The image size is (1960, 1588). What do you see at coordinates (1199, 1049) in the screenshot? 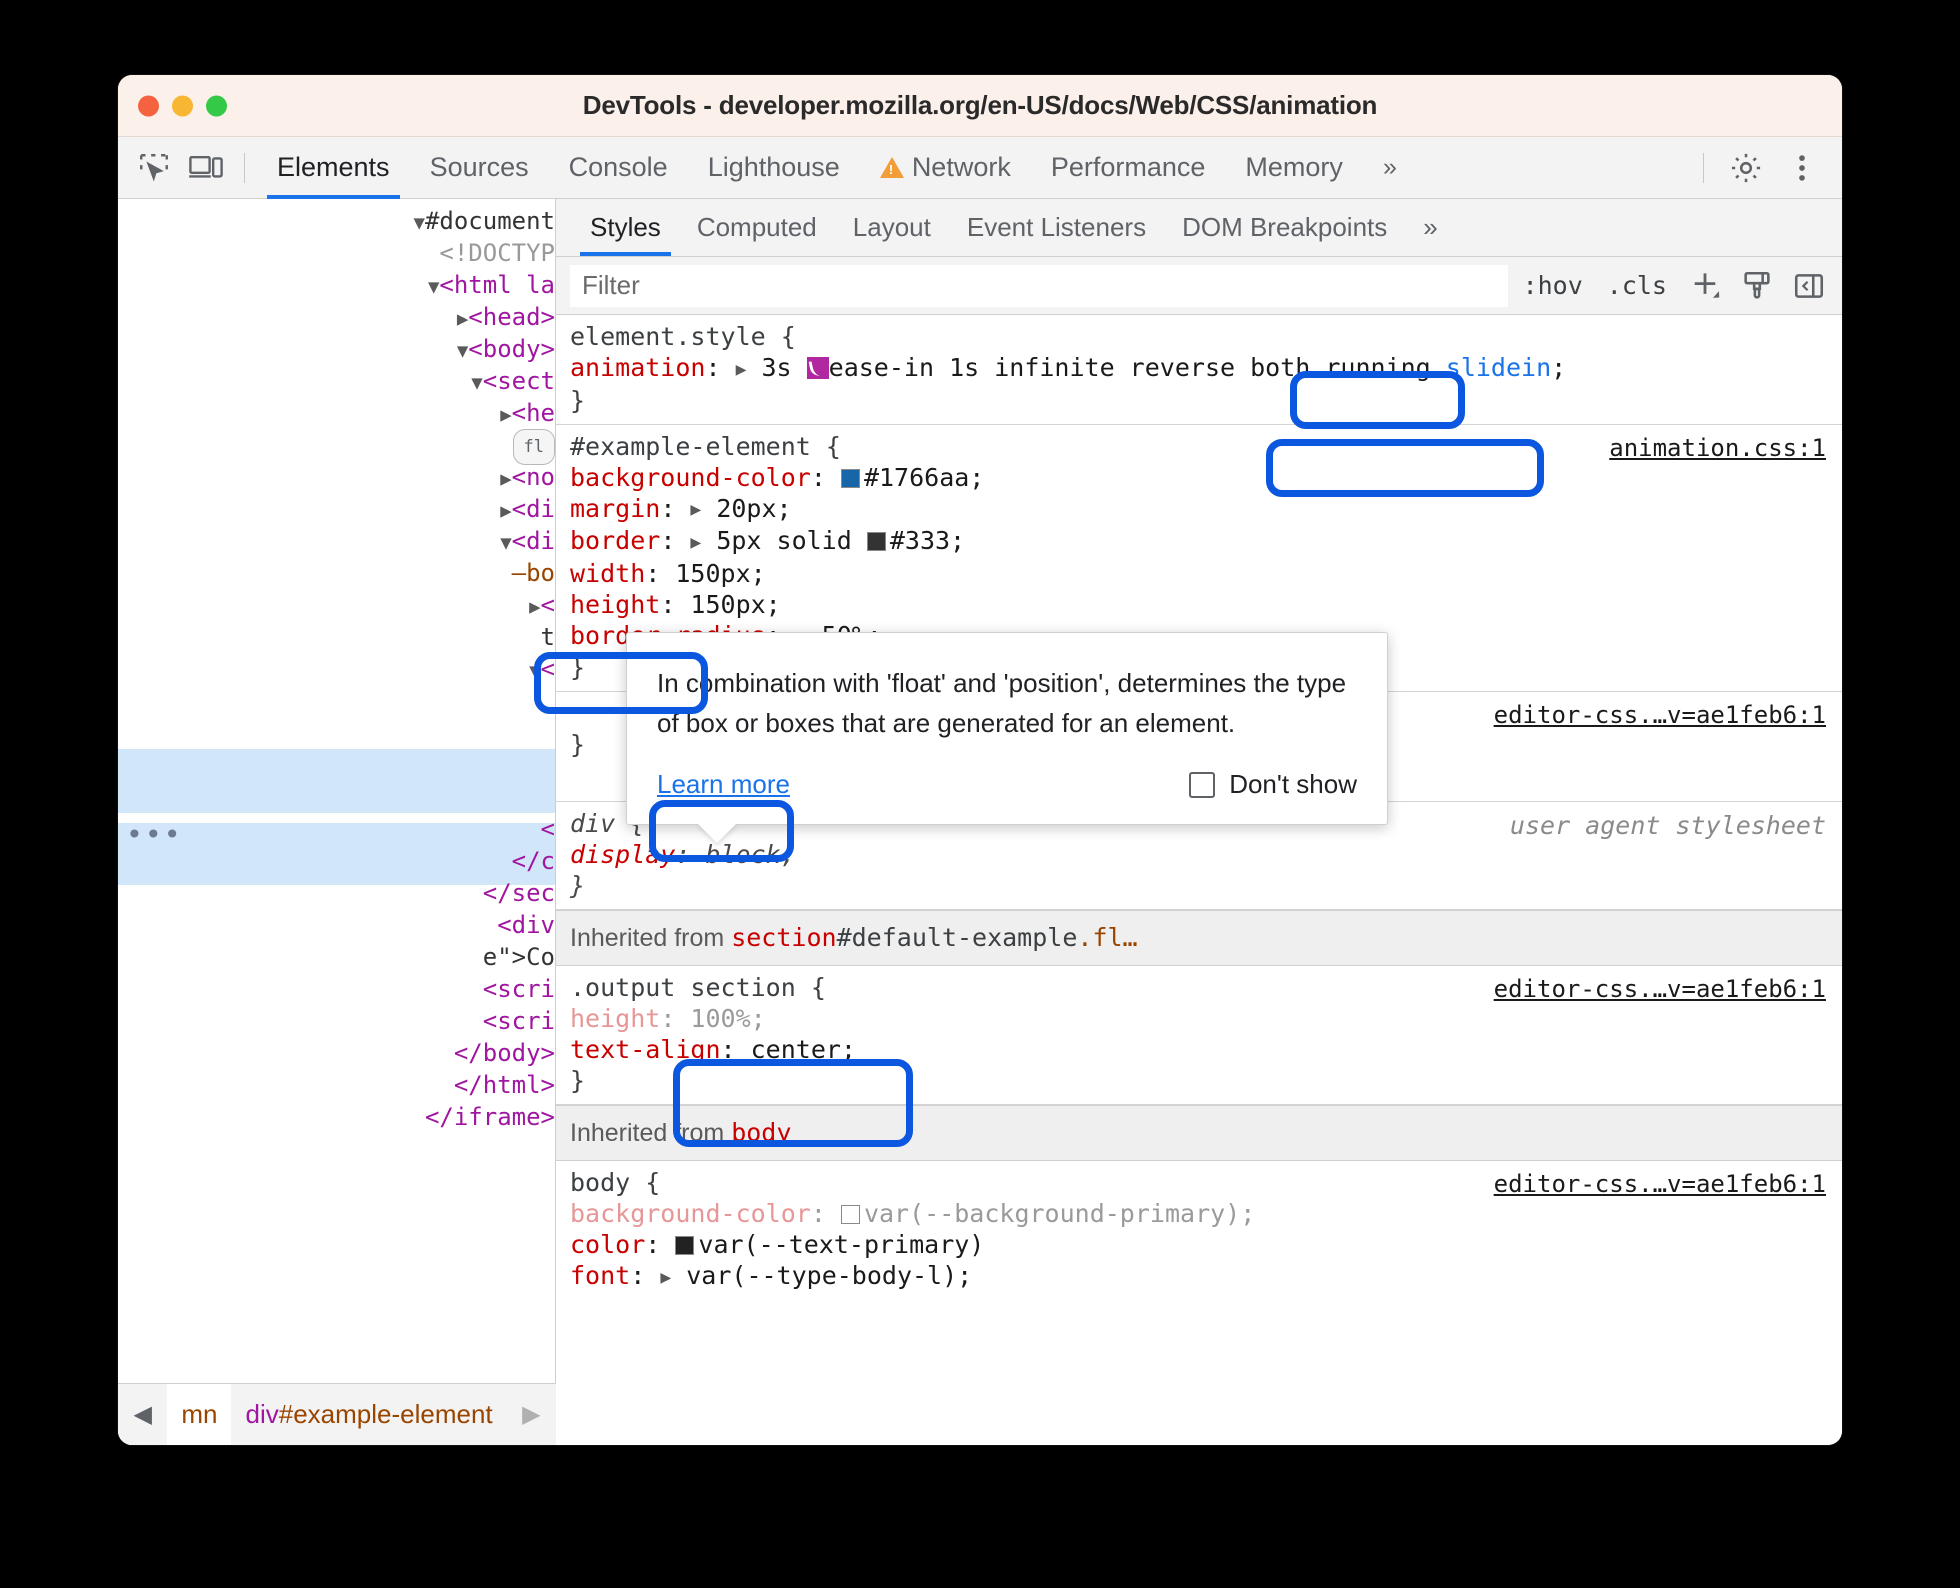
I see `declaration-text-align: text-align: center;` at bounding box center [1199, 1049].